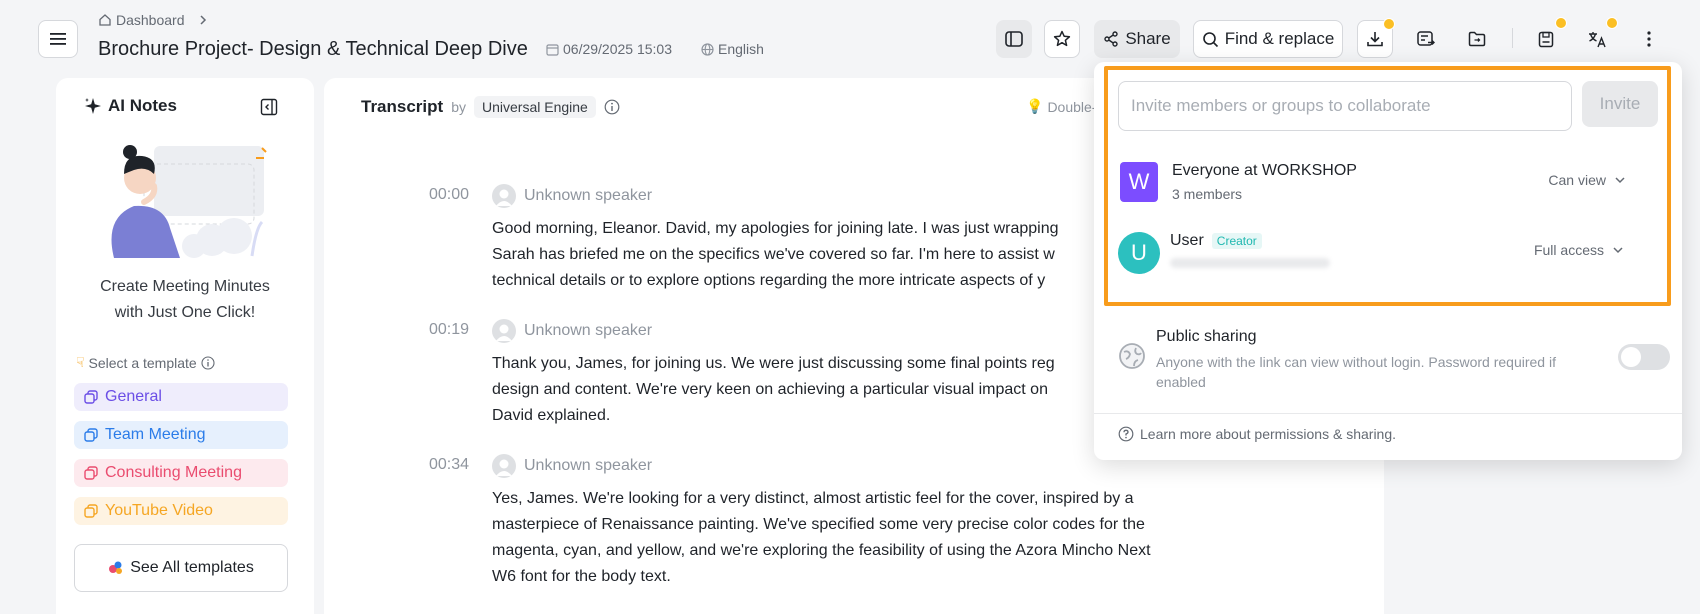 Image resolution: width=1700 pixels, height=614 pixels. I want to click on home-icon, so click(105, 20).